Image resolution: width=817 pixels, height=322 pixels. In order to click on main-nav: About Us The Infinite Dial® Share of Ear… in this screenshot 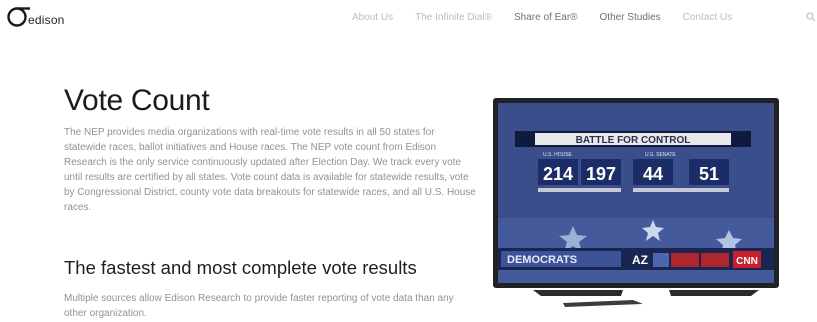, I will do `click(553, 17)`.